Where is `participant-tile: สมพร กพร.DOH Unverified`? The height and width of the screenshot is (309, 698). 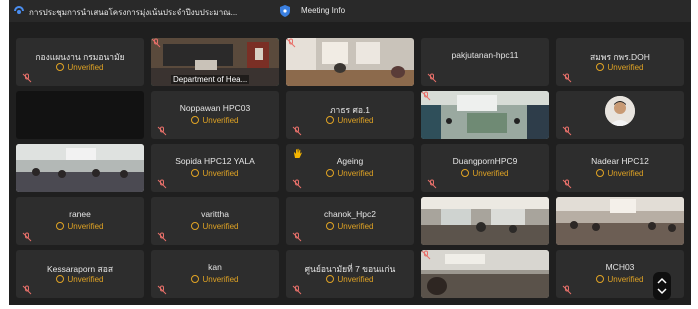
participant-tile: สมพร กพร.DOH Unverified is located at coordinates (620, 62).